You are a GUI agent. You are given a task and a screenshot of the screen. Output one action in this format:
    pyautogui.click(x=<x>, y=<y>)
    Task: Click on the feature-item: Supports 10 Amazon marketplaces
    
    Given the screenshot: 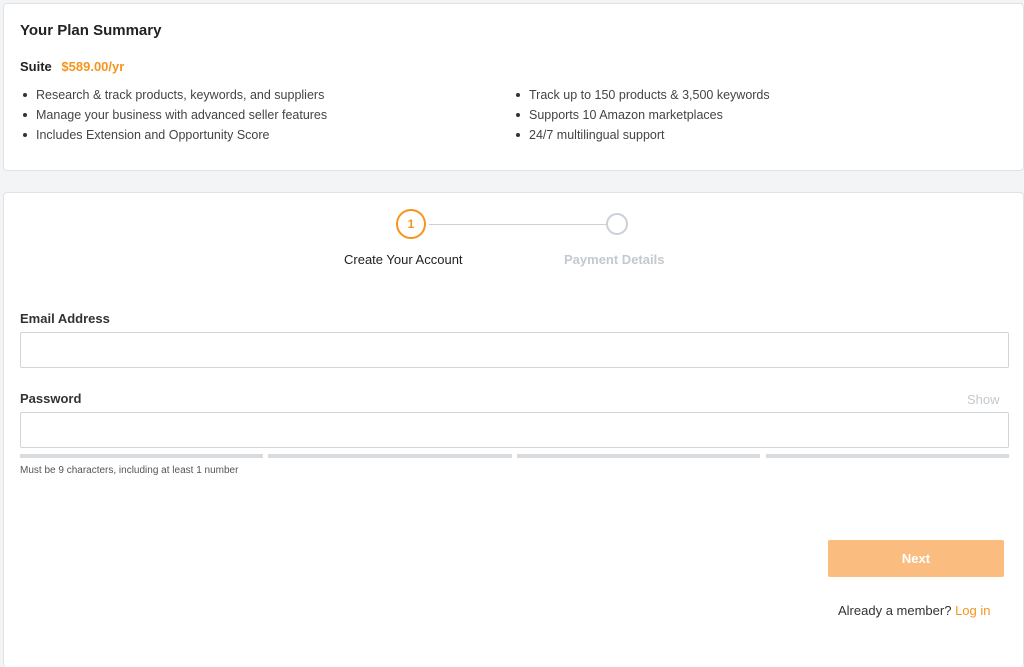 What is the action you would take?
    pyautogui.click(x=641, y=115)
    